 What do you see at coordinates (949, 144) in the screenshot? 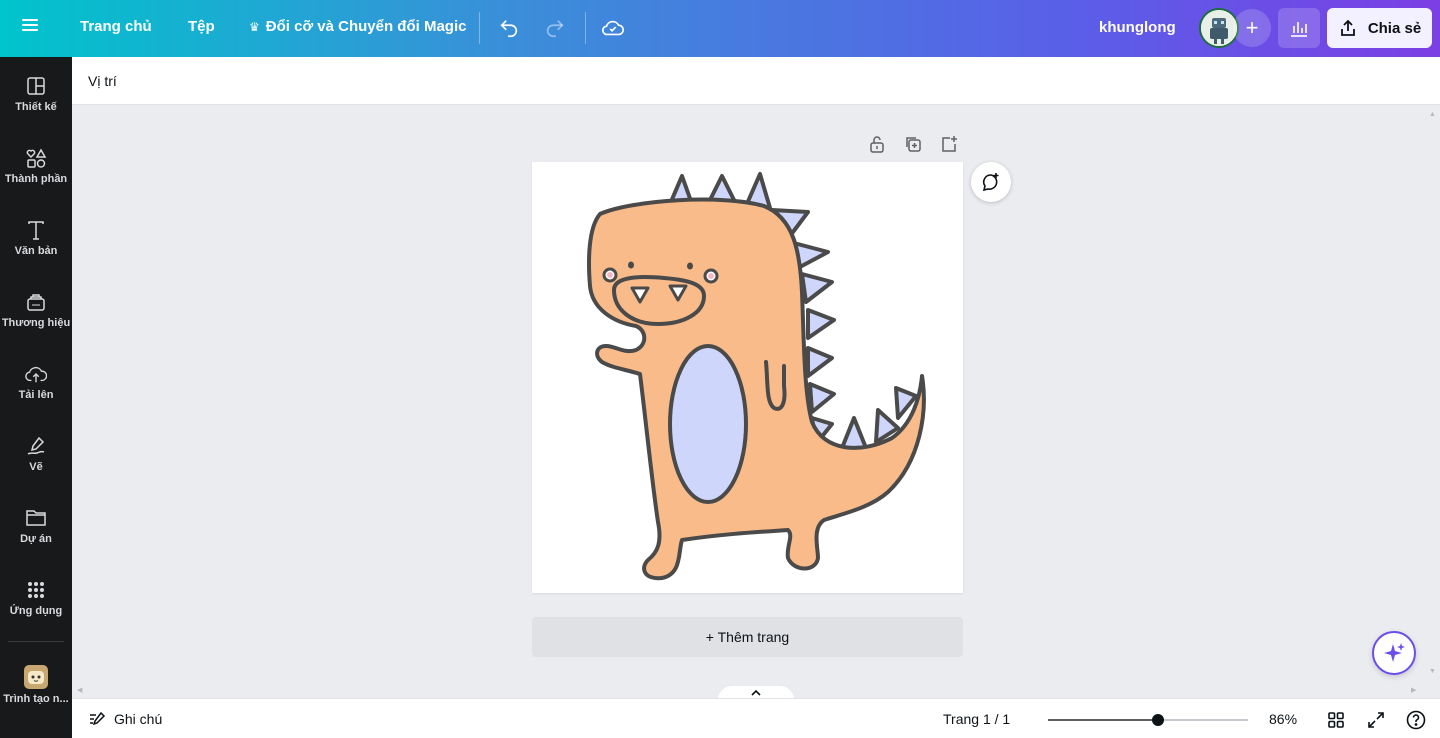
I see `add-page-icon` at bounding box center [949, 144].